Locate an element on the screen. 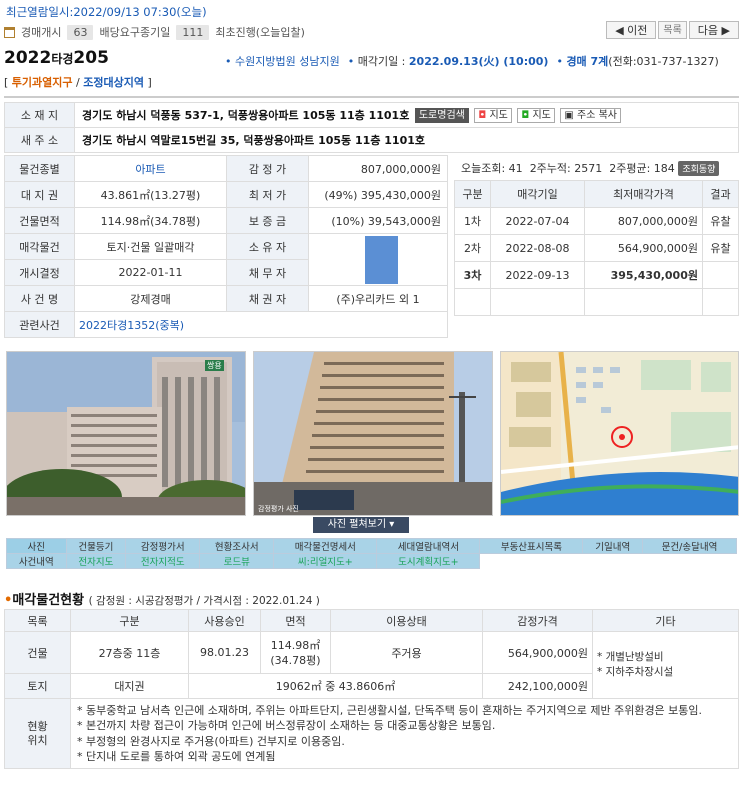 This screenshot has height=787, width=743. tab-cadastral: 전자지적도 is located at coordinates (163, 561).